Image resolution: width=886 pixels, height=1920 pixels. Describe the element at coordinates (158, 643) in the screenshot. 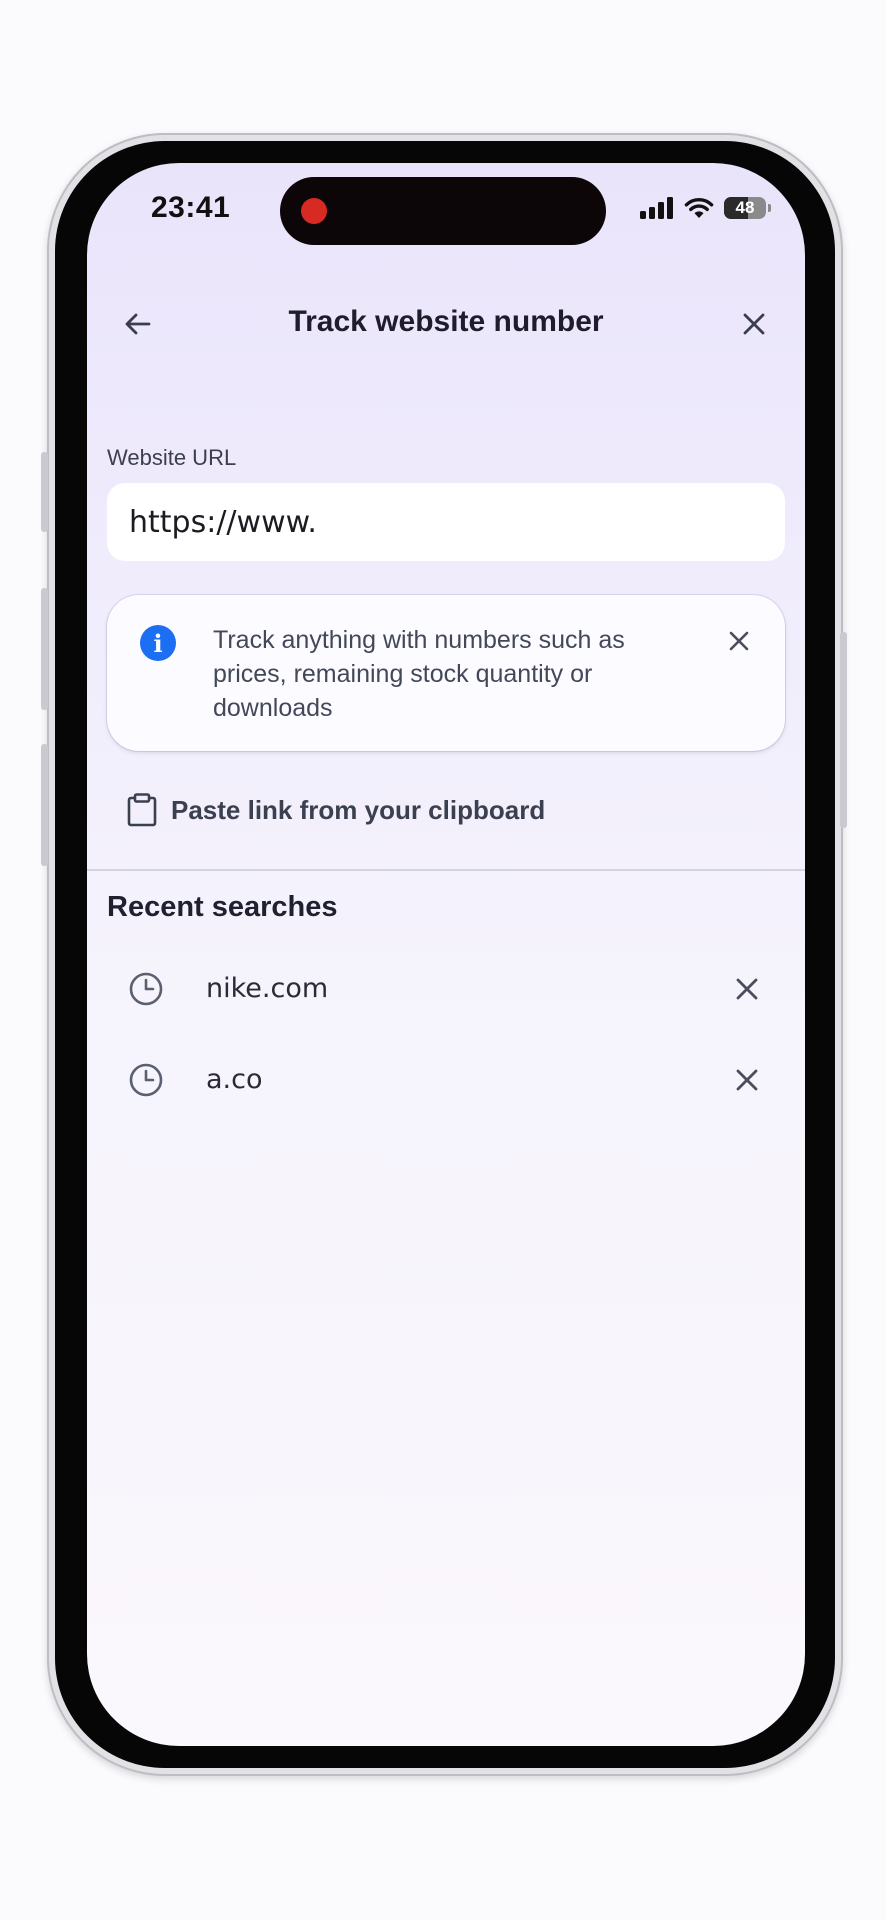

I see `info-icon: i` at that location.